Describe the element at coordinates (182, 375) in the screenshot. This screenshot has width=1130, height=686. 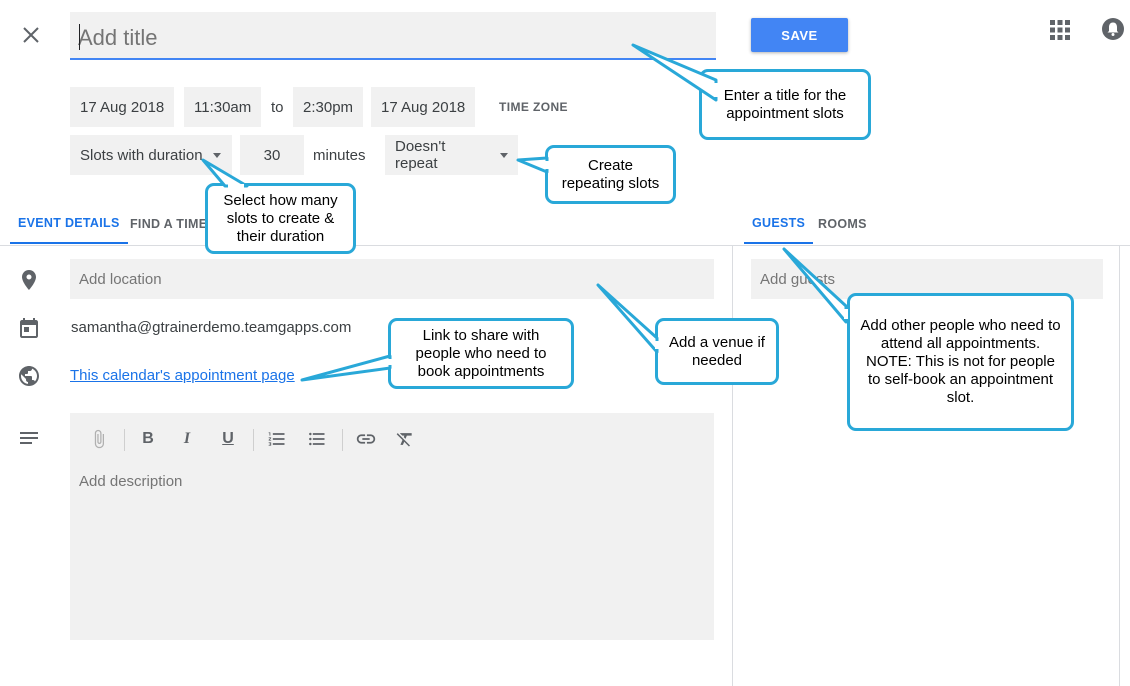
I see `appointment-page-link: This calendar's appointment page` at that location.